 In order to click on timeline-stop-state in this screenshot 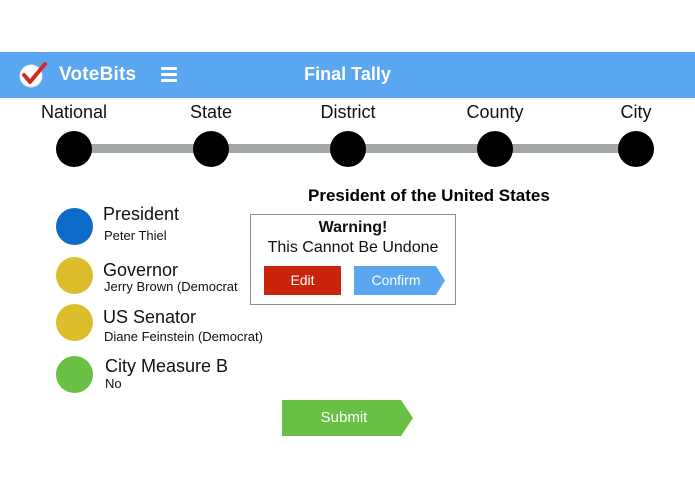, I will do `click(211, 149)`.